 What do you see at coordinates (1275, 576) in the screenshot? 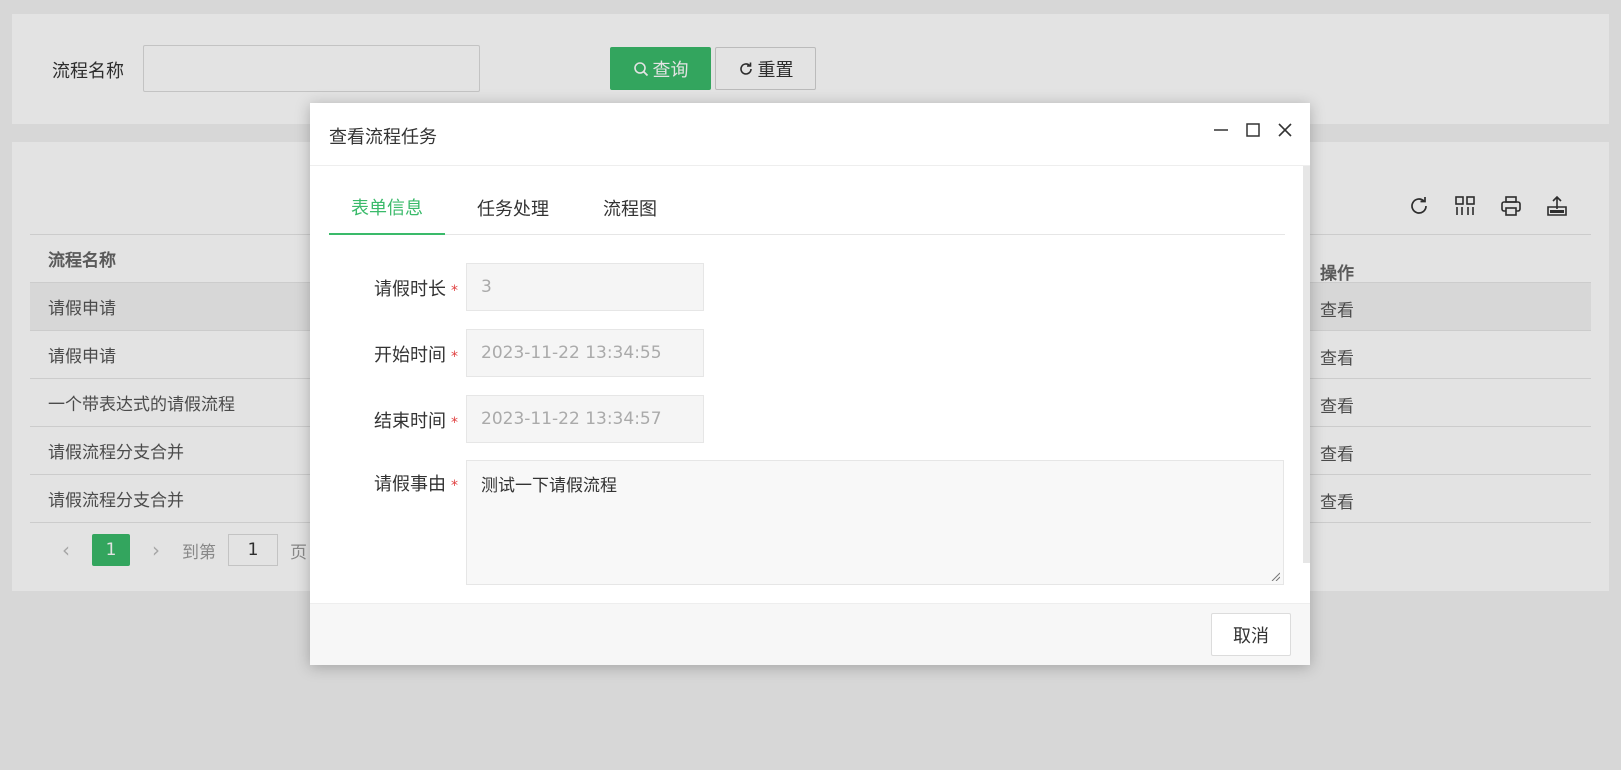
I see `resize-grip-icon` at bounding box center [1275, 576].